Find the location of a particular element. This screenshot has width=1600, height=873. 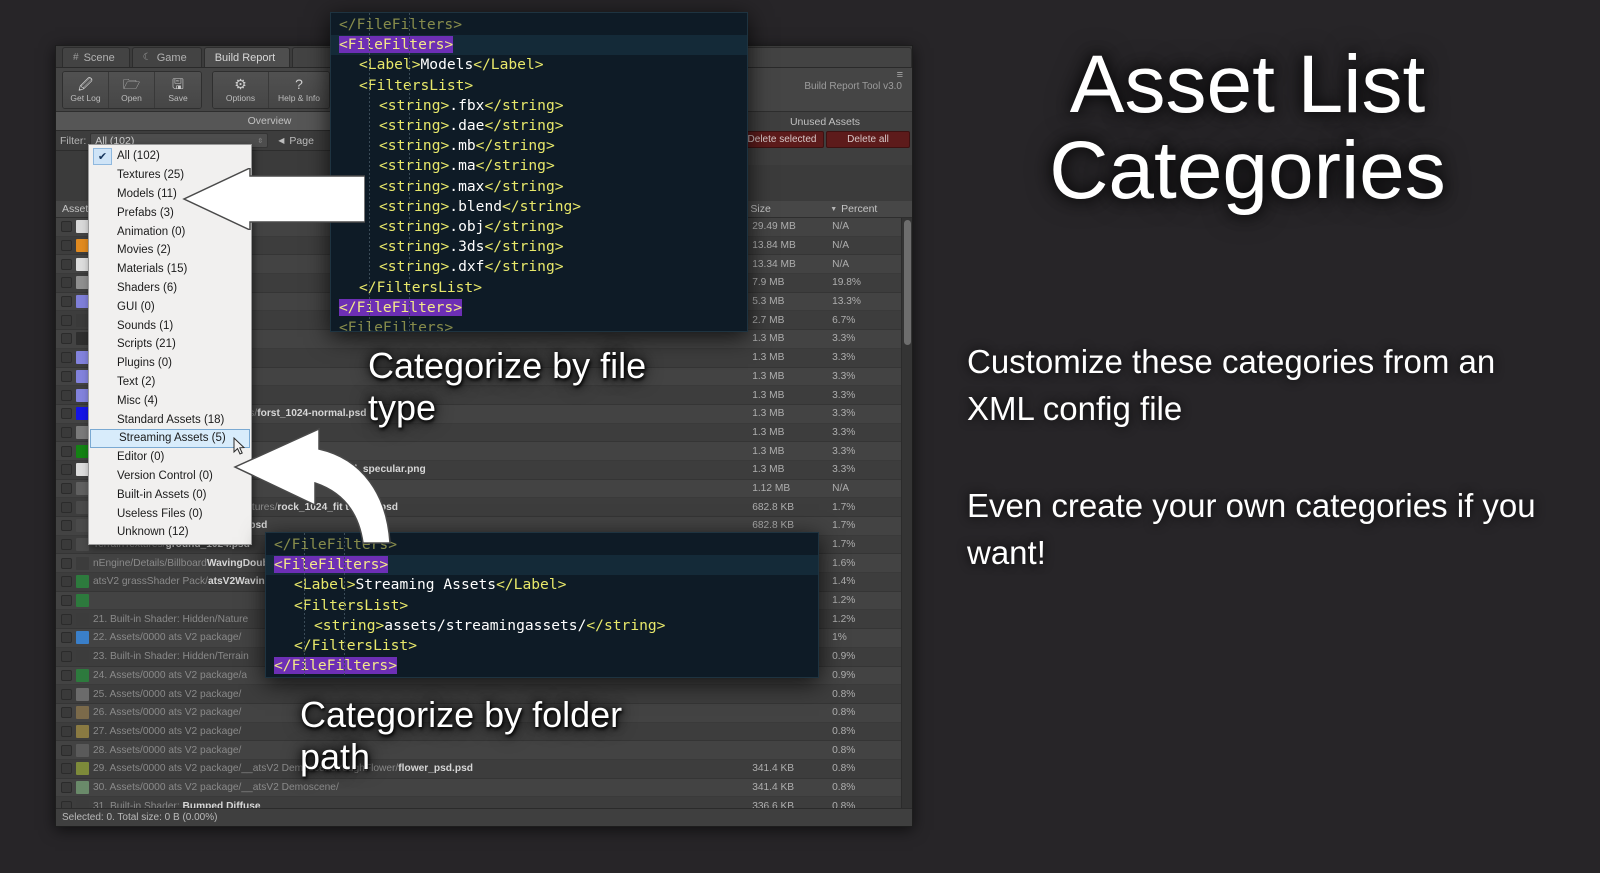

scrollbar-thumb is located at coordinates (907, 282).